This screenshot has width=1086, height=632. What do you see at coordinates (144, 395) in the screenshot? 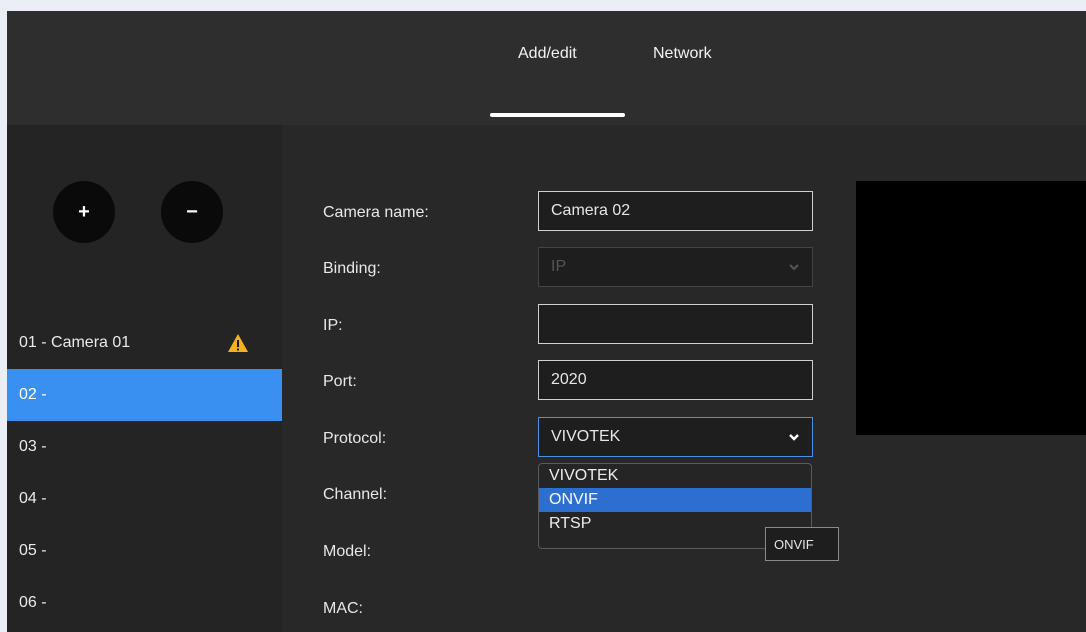
I see `camera-list-item: 02 -` at bounding box center [144, 395].